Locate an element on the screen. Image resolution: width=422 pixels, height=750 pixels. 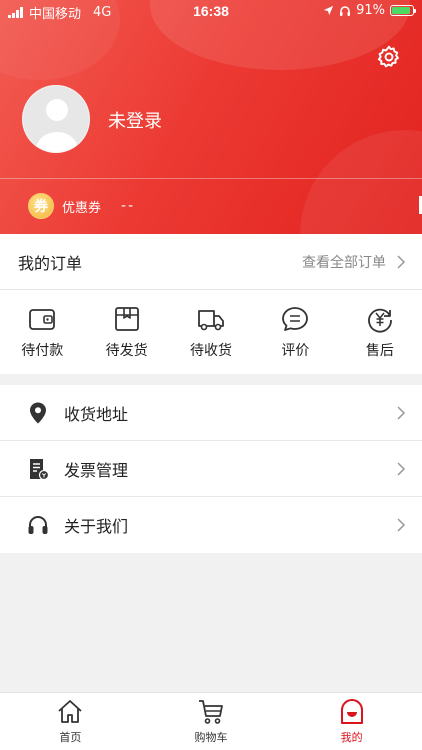
profile-icon is located at coordinates (351, 711).